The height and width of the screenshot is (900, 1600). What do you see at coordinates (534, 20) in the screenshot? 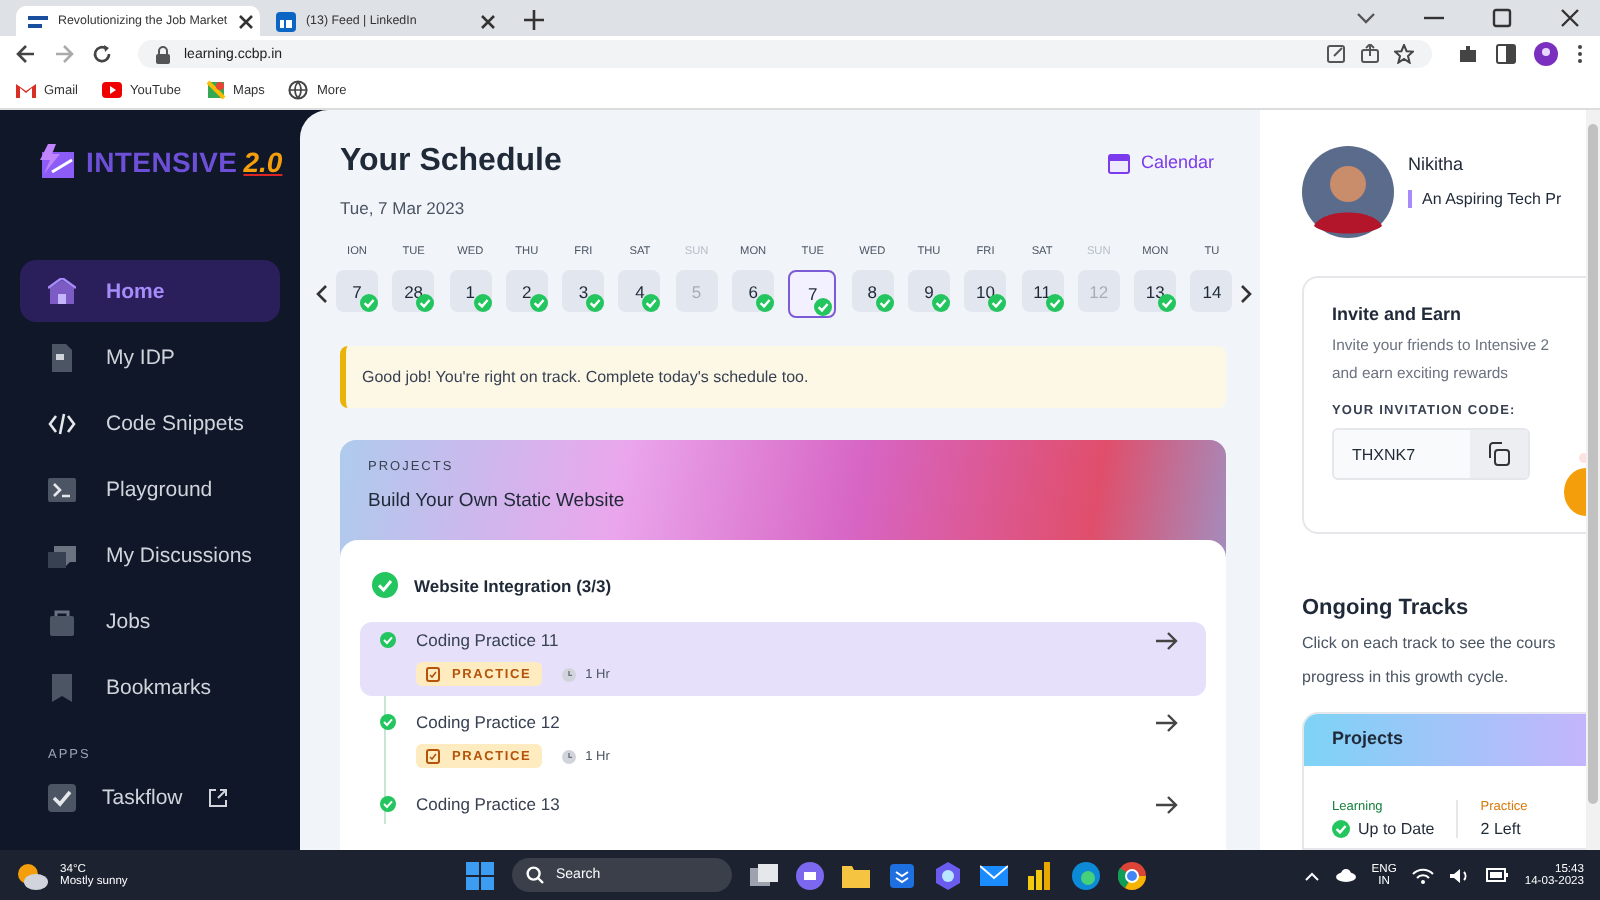
I see `plus-icon` at bounding box center [534, 20].